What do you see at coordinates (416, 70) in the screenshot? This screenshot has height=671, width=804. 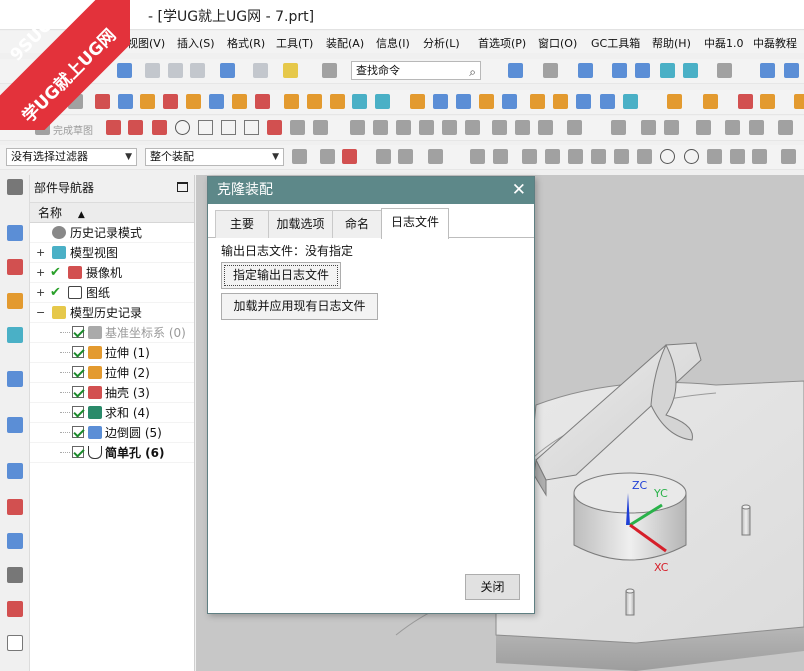 I see `find-command-input: 查找命令 ⌕` at bounding box center [416, 70].